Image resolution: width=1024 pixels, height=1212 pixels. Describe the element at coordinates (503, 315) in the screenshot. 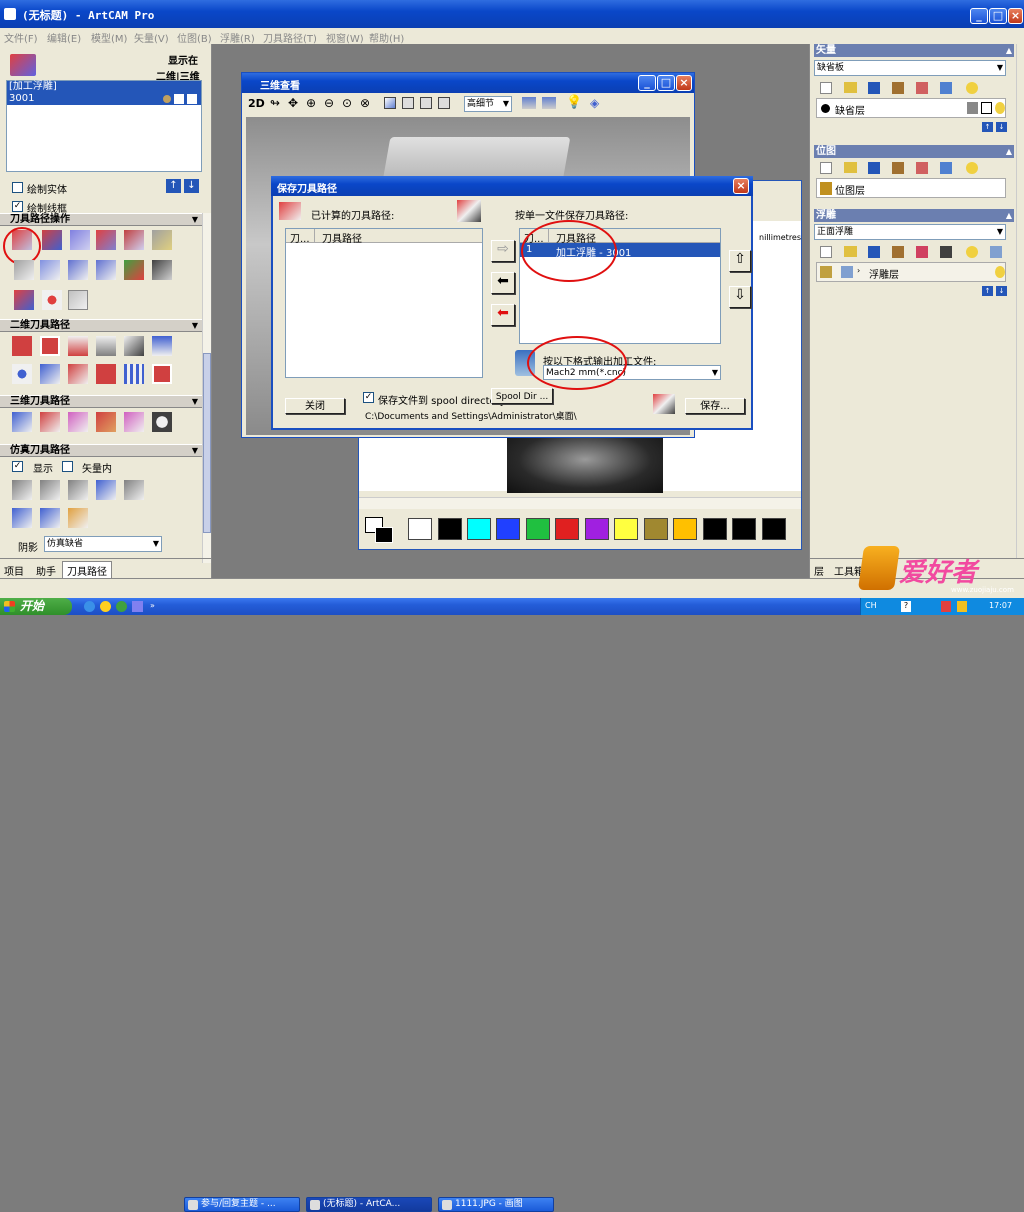

I see `remove-arrow-button: ⬅` at that location.